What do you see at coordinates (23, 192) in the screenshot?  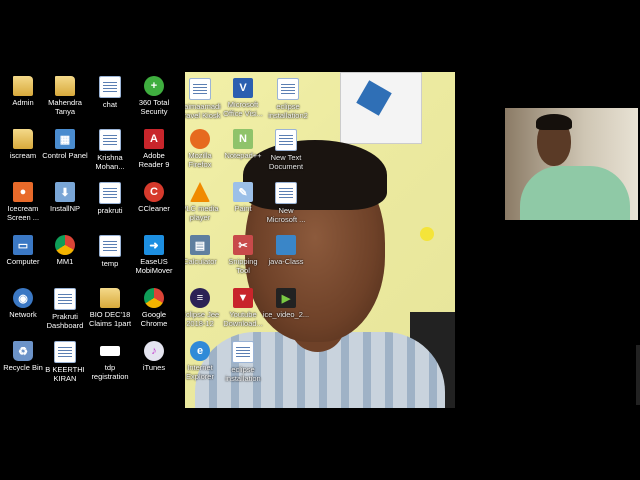 I see `icecream-icon: ●` at bounding box center [23, 192].